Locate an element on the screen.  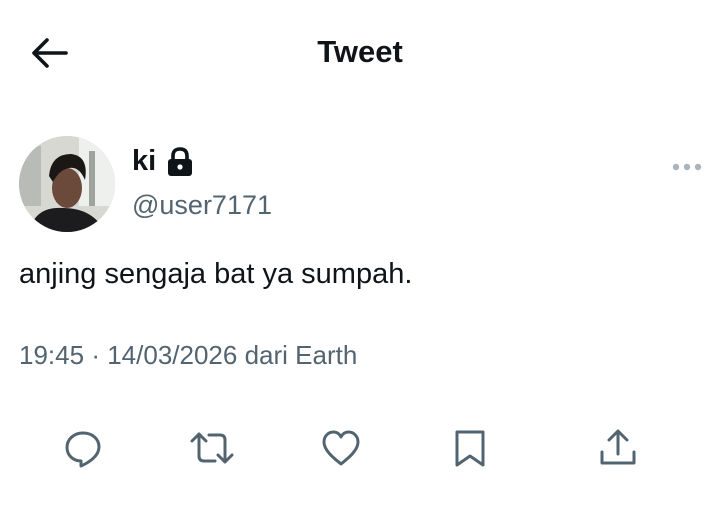
retweet-icon is located at coordinates (212, 448).